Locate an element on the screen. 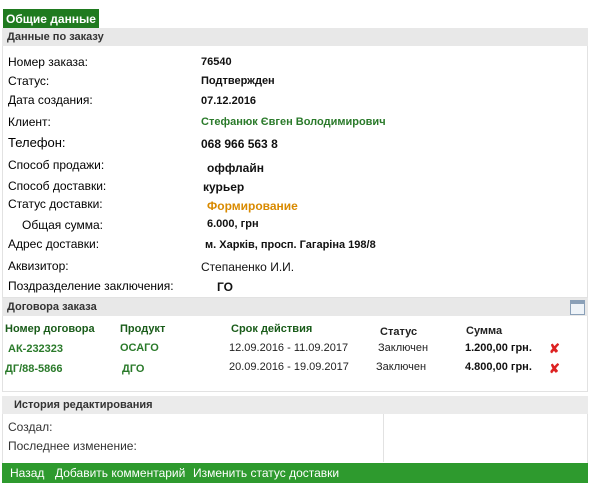 The image size is (598, 489). contract-product: ДГО is located at coordinates (133, 369).